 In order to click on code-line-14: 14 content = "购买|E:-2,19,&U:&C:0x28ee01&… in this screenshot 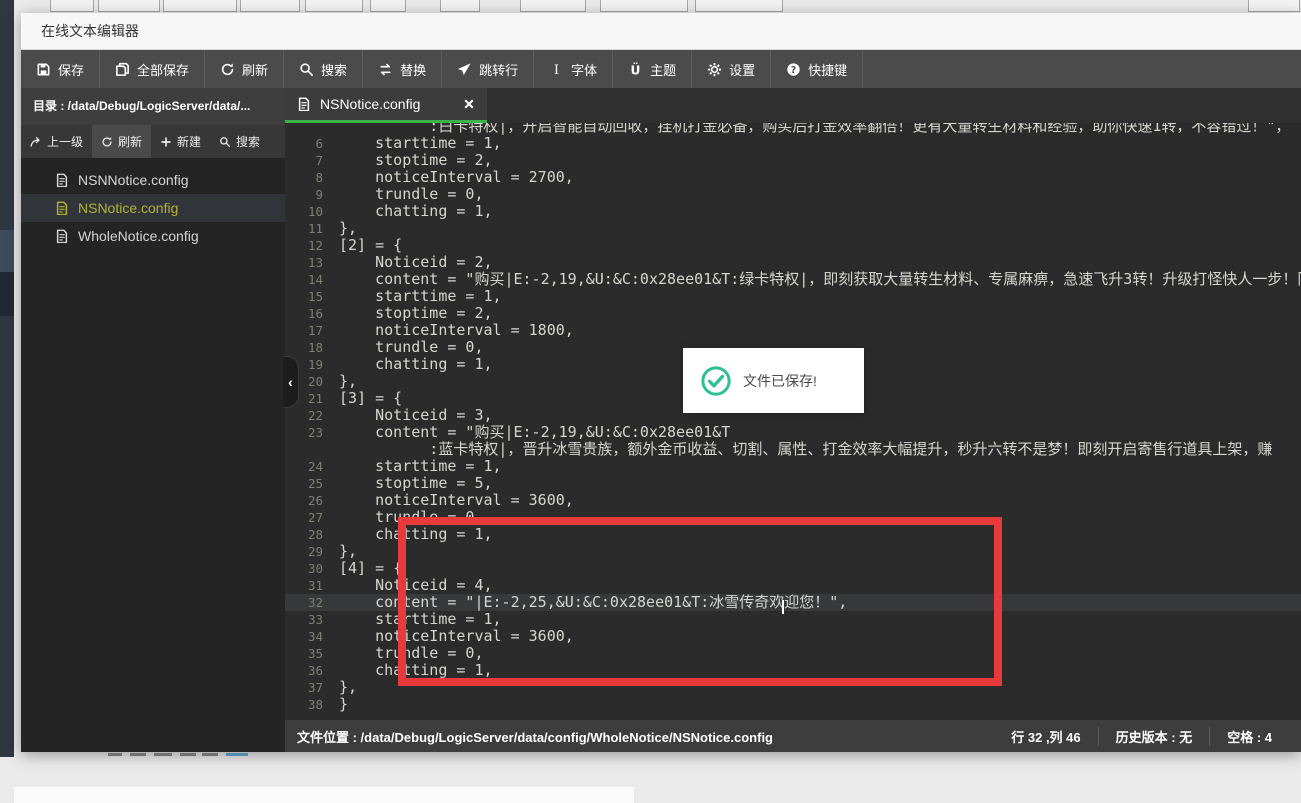, I will do `click(793, 279)`.